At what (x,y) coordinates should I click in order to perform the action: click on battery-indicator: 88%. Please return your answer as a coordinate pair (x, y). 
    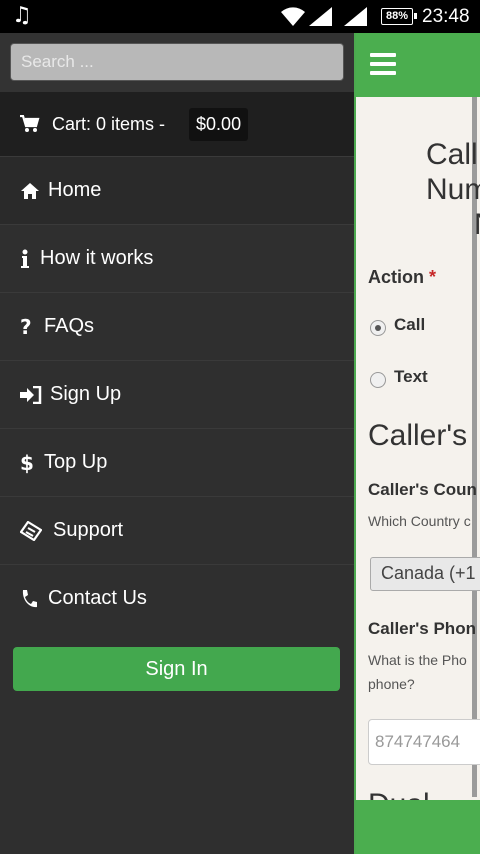
    Looking at the image, I should click on (399, 16).